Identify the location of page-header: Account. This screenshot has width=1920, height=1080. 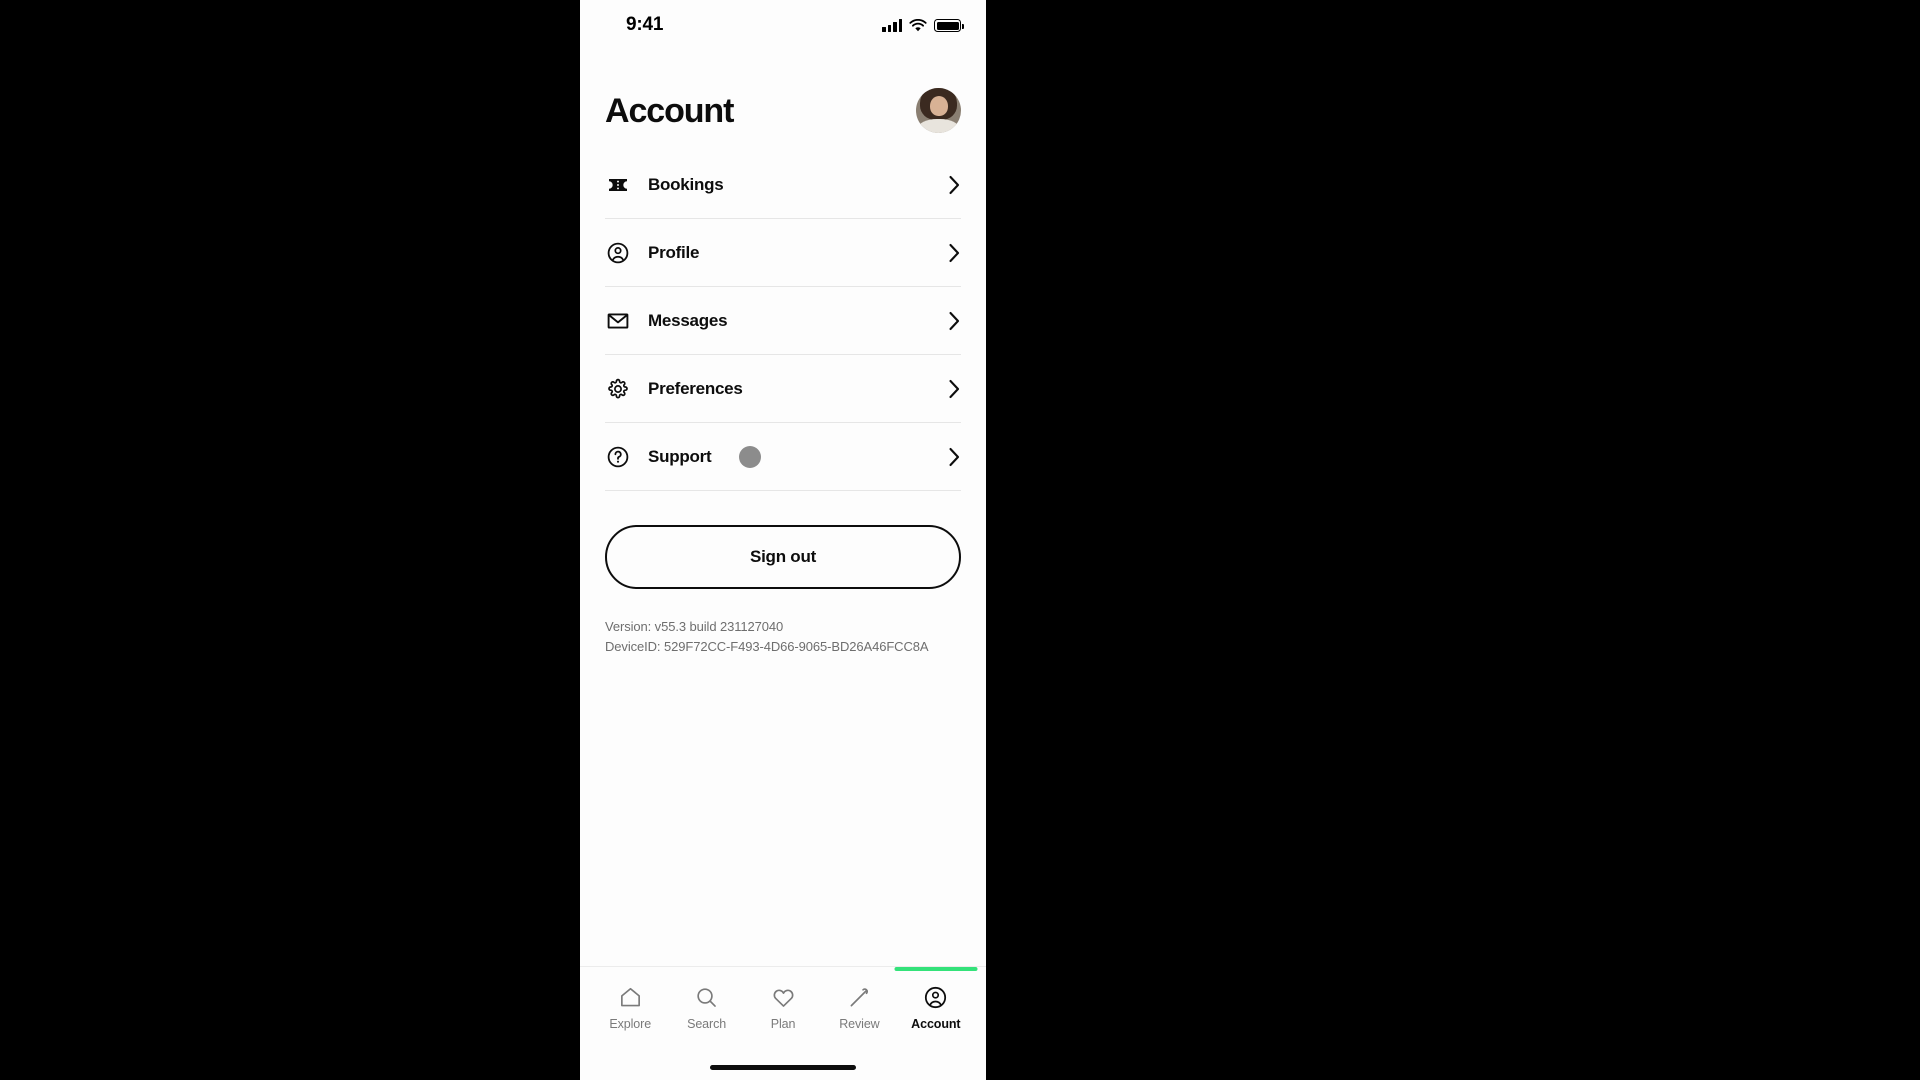
(783, 103).